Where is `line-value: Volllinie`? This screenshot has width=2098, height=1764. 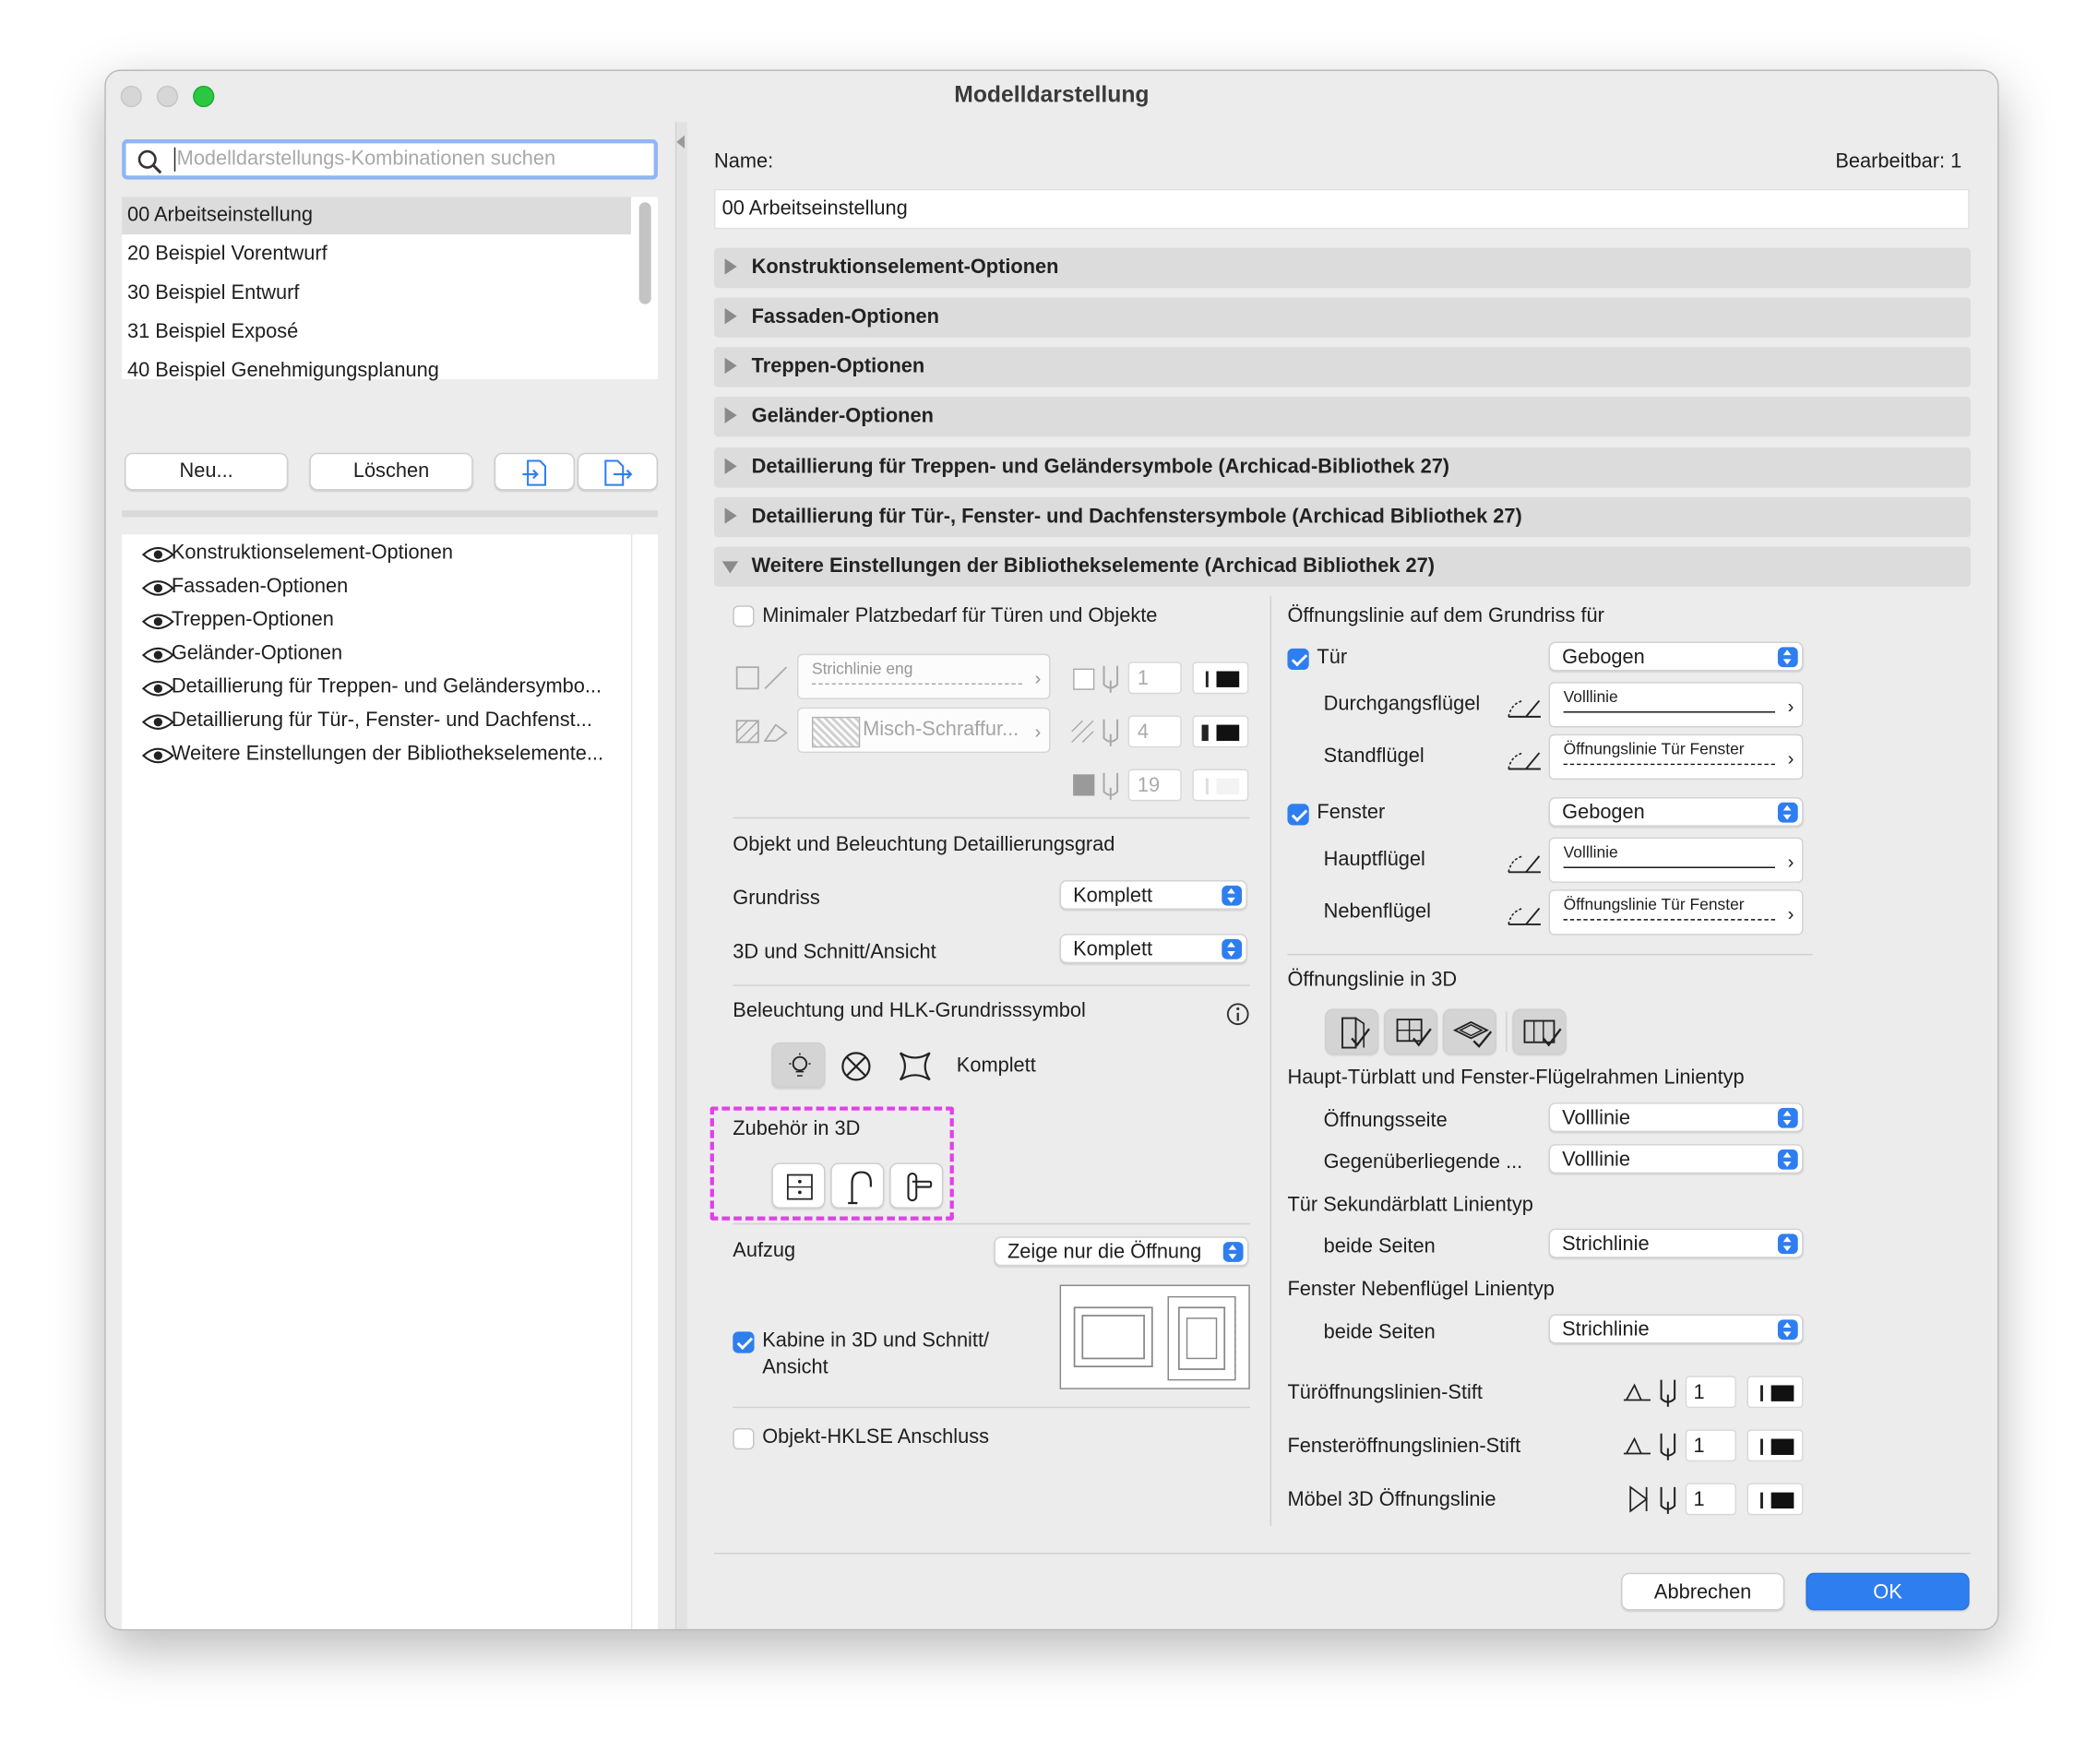 line-value: Volllinie is located at coordinates (1590, 696).